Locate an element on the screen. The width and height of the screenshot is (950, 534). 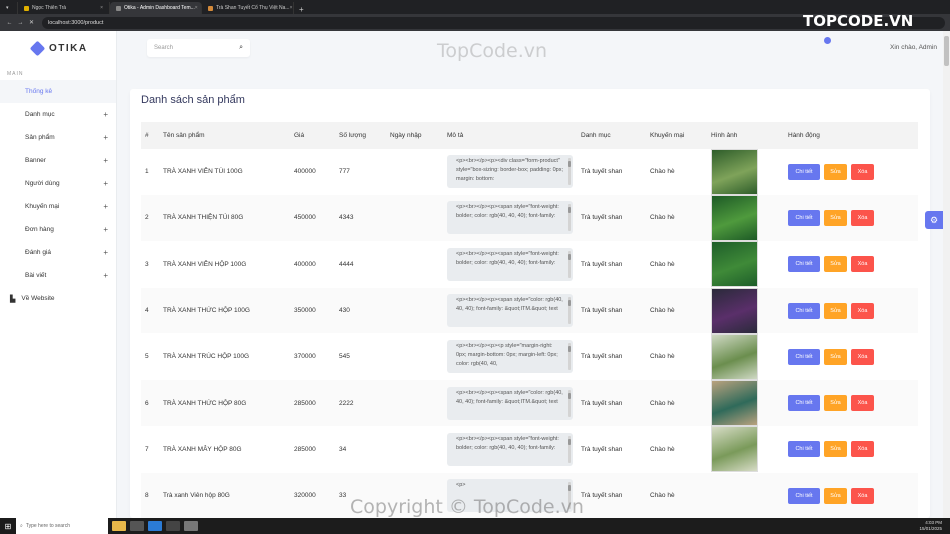
browser-tab: Otika - Admin Dashboard Tem... × is located at coordinates (156, 8).